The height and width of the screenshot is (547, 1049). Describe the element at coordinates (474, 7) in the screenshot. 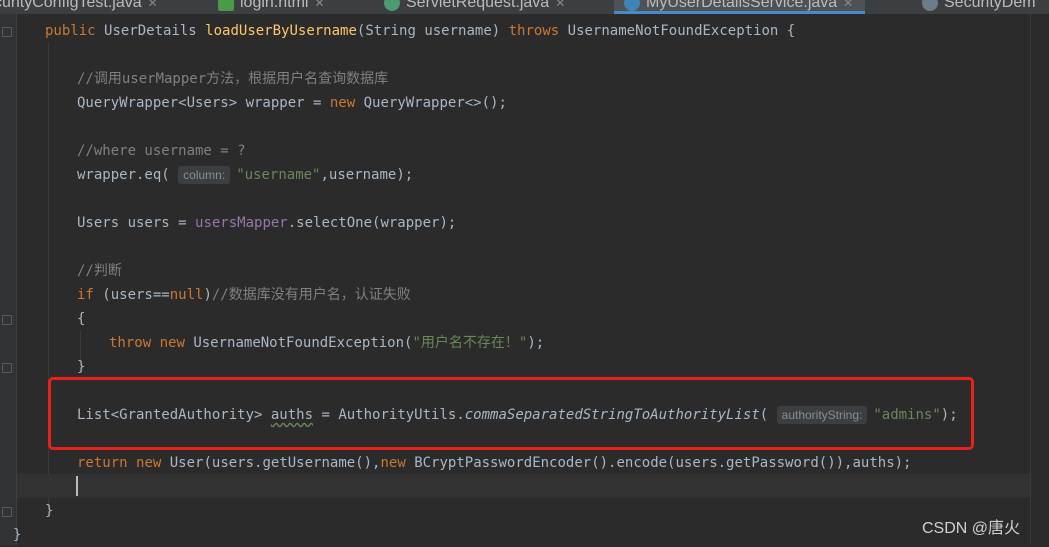

I see `tab-servlet-request: ServletRequest.java ✕` at that location.